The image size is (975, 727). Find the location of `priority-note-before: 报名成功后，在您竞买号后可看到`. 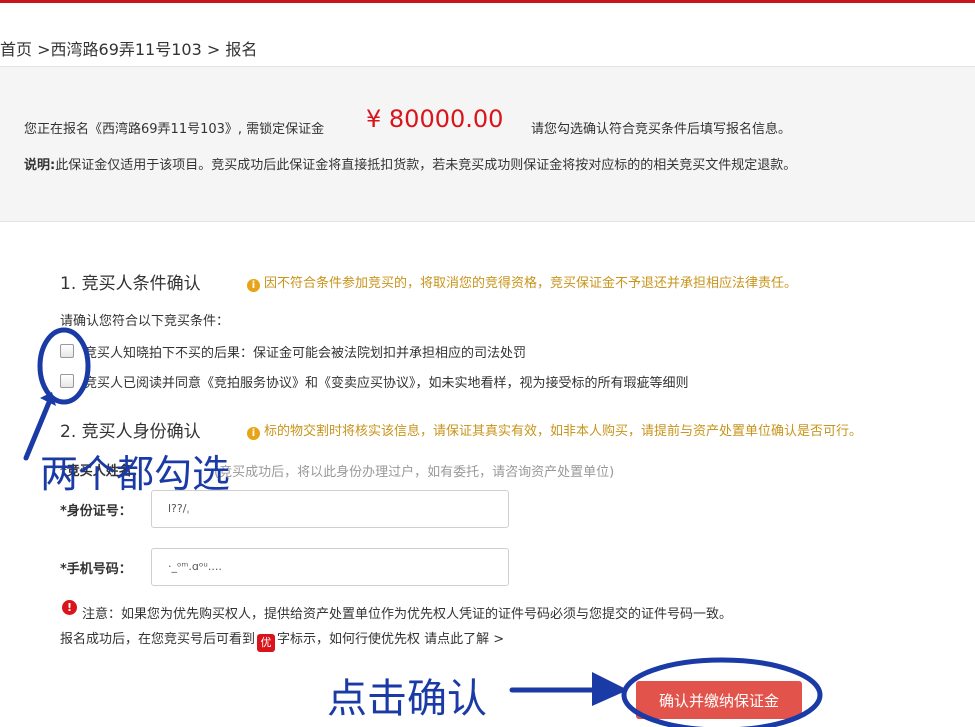

priority-note-before: 报名成功后，在您竞买号后可看到 is located at coordinates (158, 639).